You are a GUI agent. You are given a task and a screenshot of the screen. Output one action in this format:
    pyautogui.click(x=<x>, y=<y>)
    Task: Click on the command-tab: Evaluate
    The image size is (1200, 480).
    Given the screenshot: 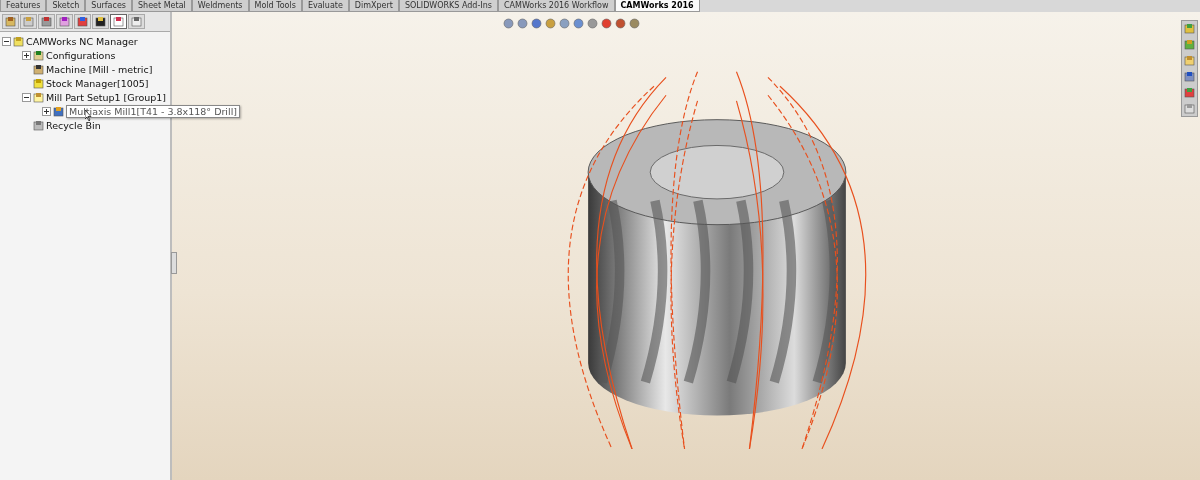 What is the action you would take?
    pyautogui.click(x=325, y=6)
    